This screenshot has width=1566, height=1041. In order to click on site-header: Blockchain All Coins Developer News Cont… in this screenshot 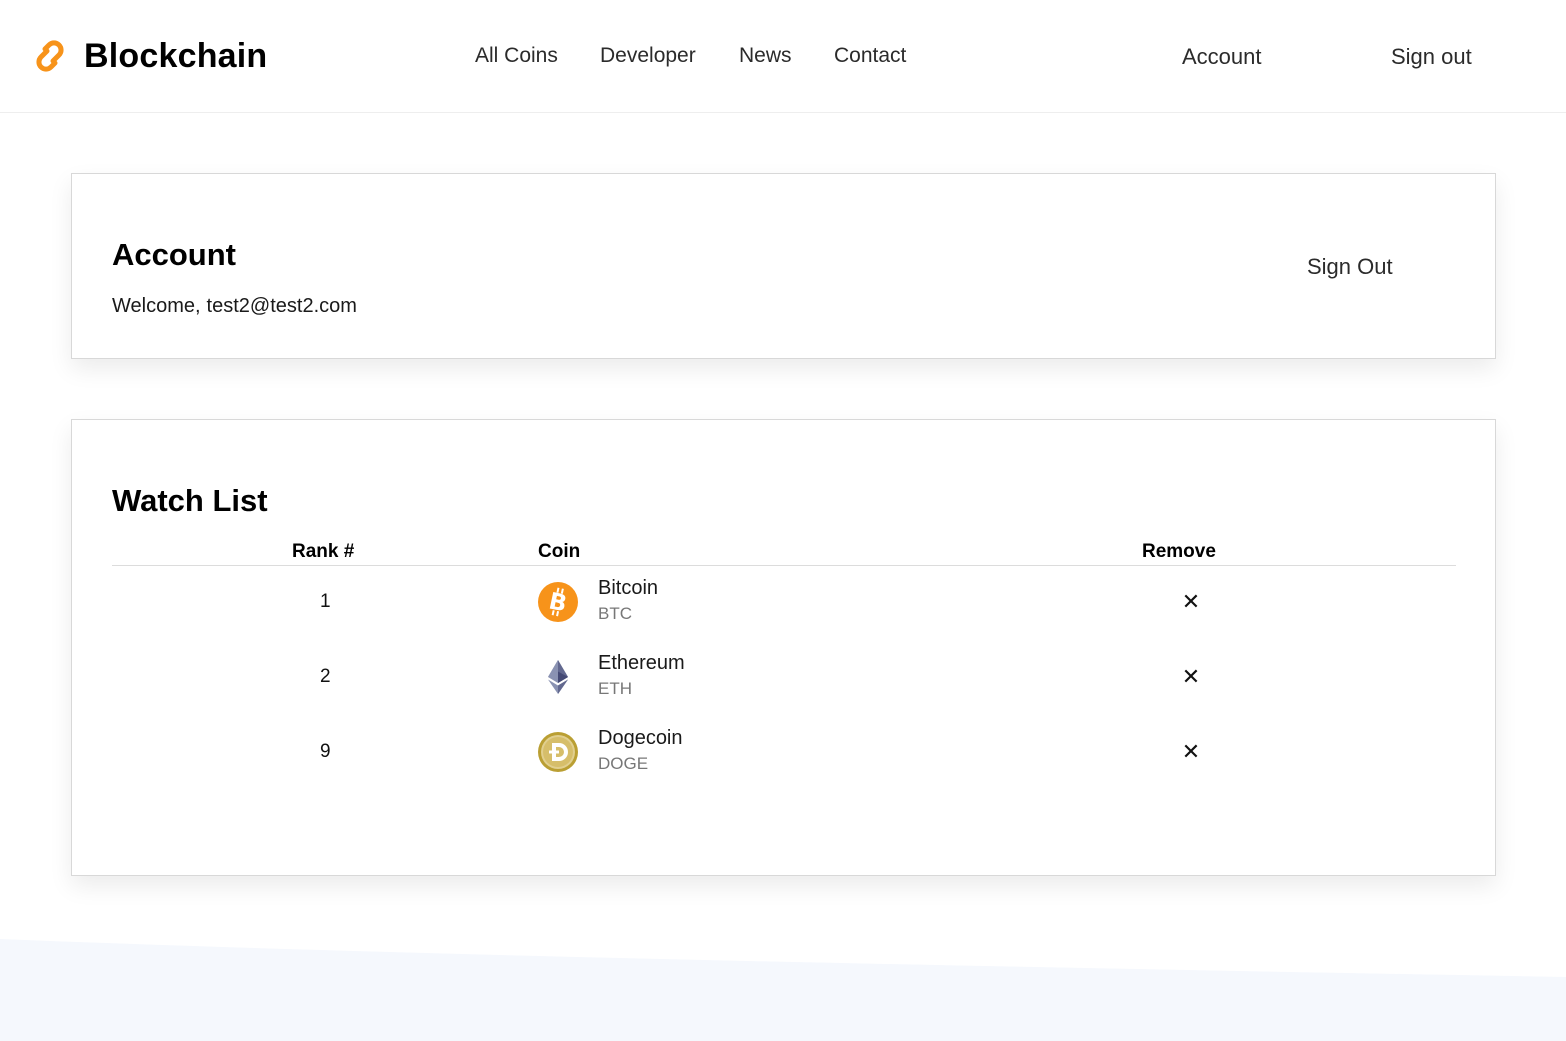, I will do `click(783, 56)`.